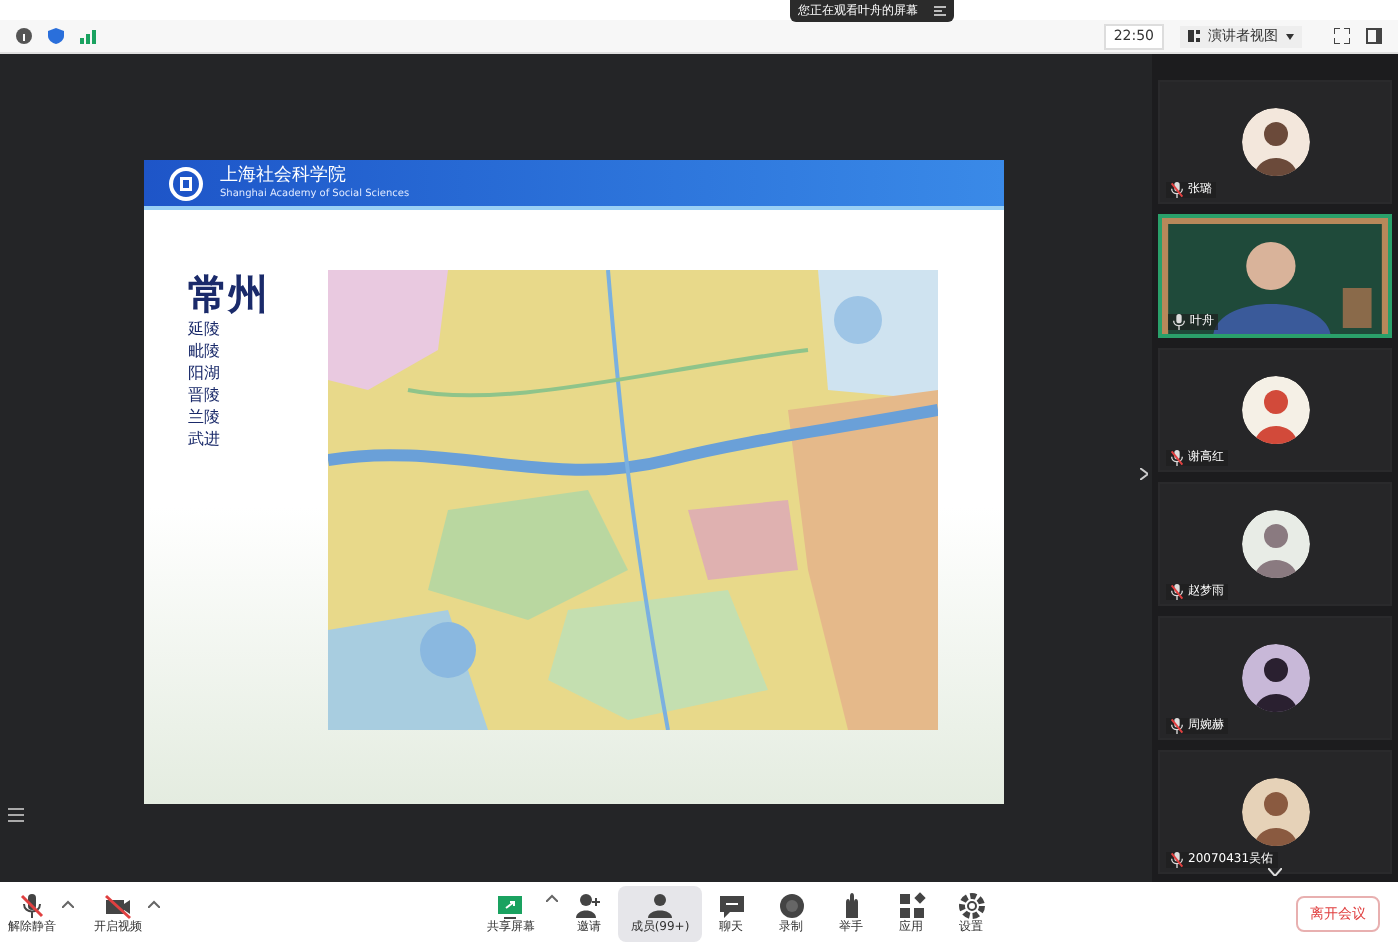 This screenshot has width=1398, height=946. I want to click on org-name: 上海社会科学院, so click(284, 177).